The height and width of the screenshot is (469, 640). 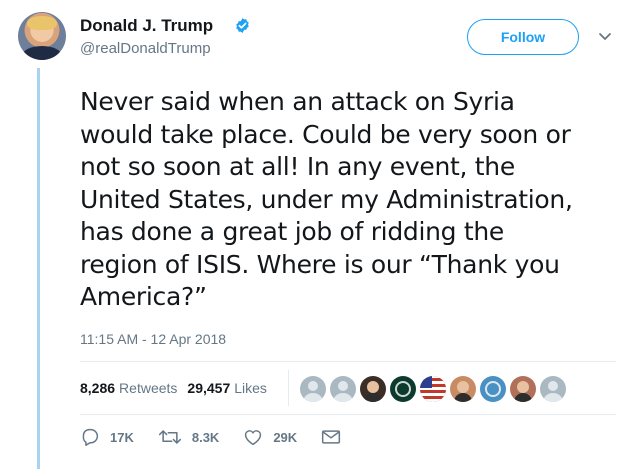 What do you see at coordinates (288, 388) in the screenshot?
I see `stats-divider` at bounding box center [288, 388].